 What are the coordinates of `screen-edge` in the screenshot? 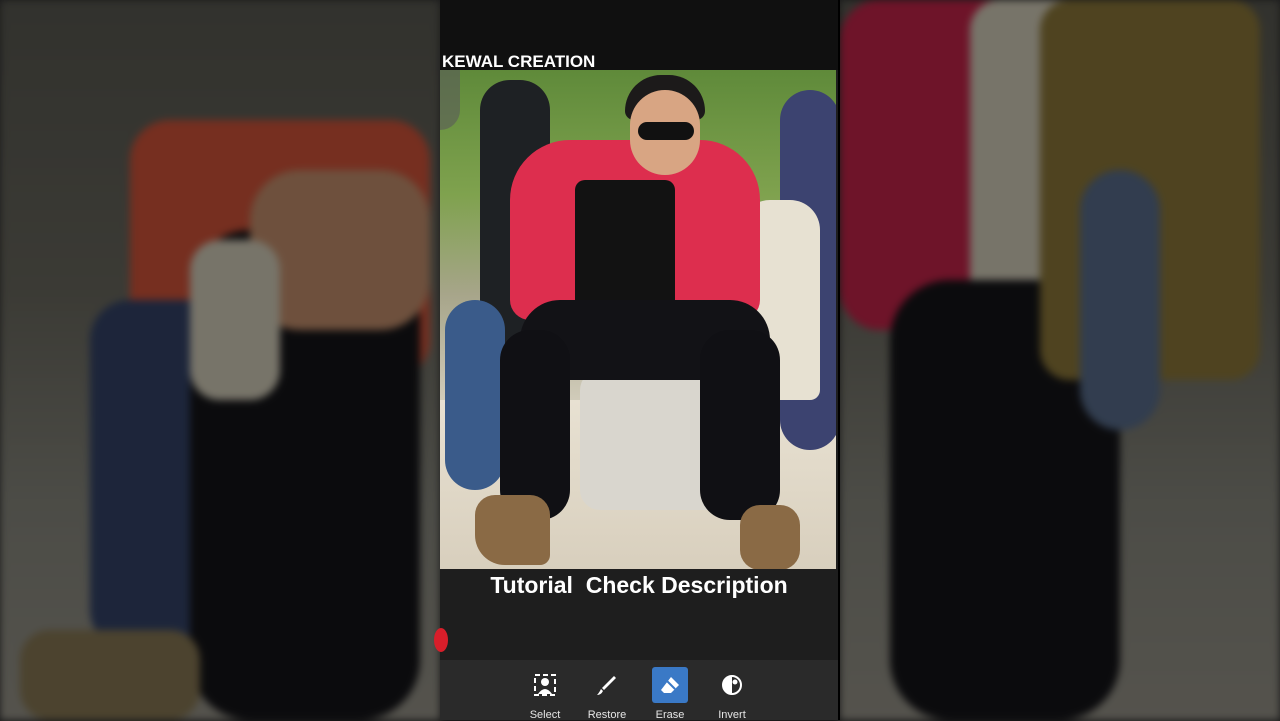 It's located at (839, 360).